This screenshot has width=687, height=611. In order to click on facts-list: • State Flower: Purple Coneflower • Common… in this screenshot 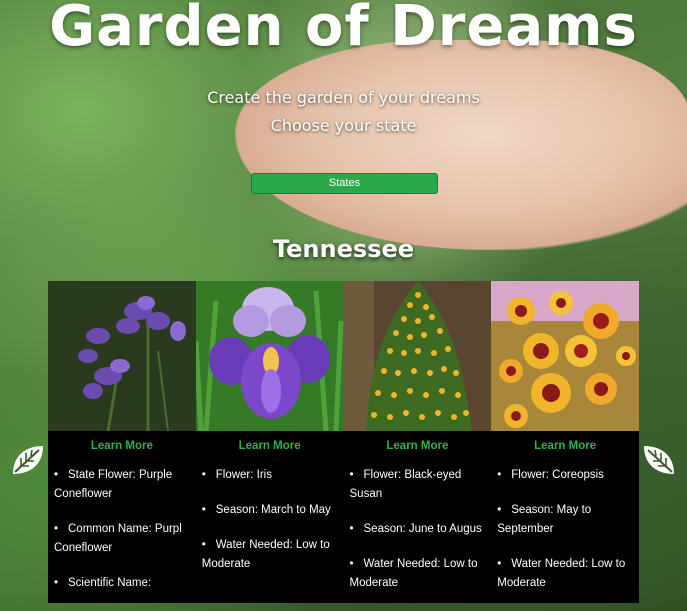, I will do `click(122, 529)`.